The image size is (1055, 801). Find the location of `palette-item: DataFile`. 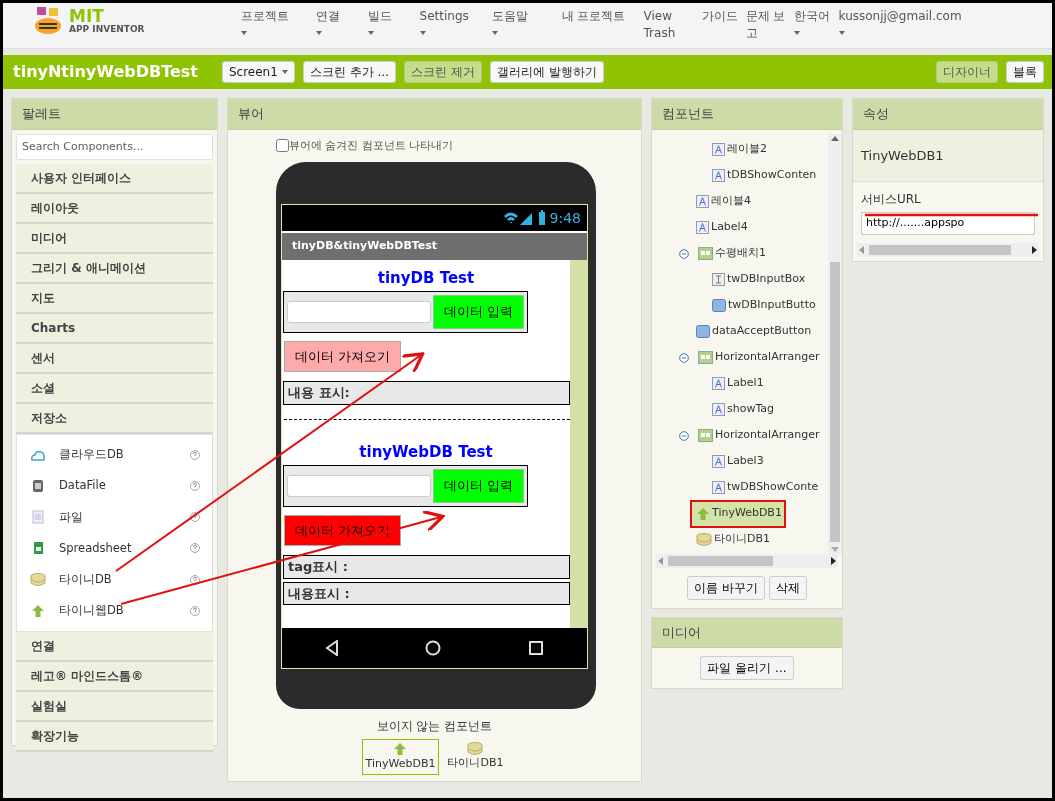

palette-item: DataFile is located at coordinates (114, 486).